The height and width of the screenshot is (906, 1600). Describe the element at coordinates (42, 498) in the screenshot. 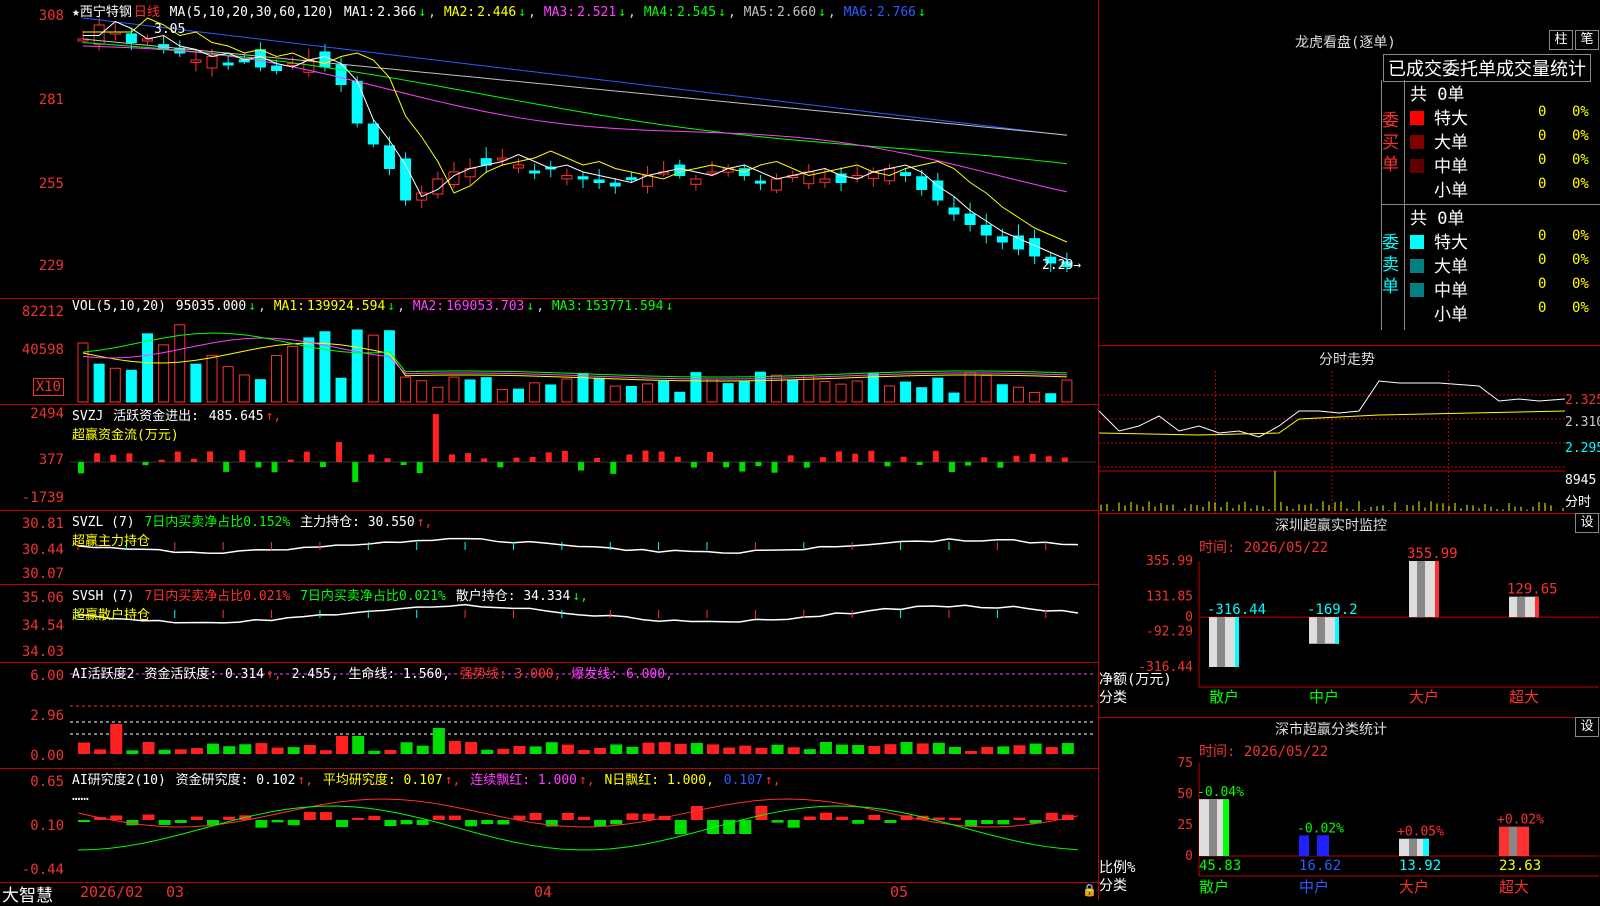

I see `y-tick: -1739` at that location.